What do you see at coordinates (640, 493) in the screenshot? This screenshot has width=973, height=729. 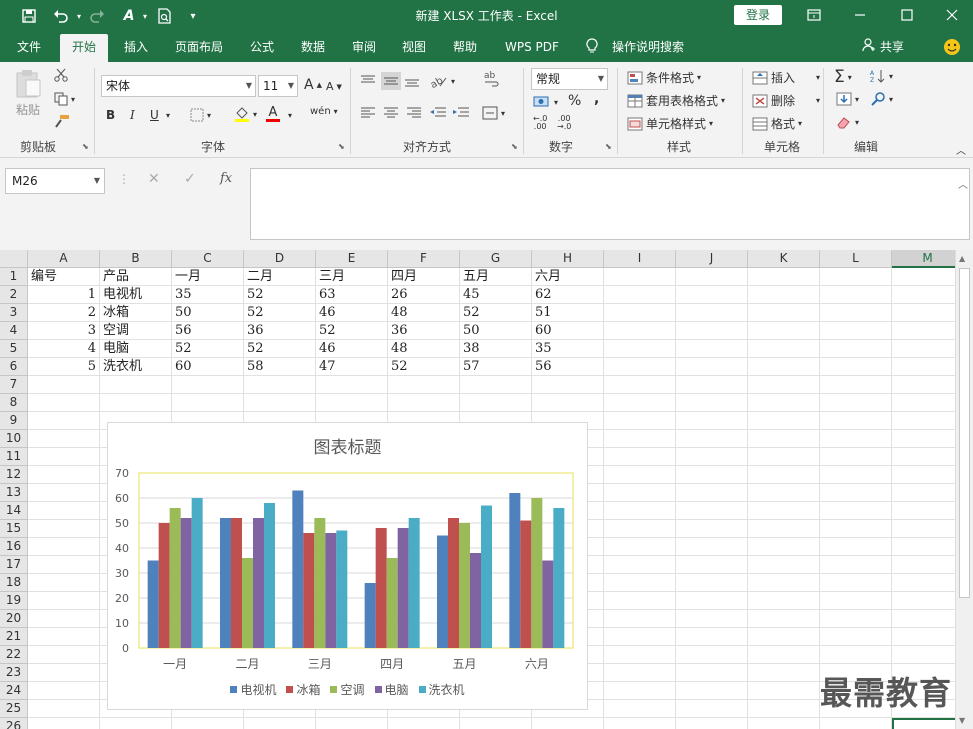 I see `cell-i13` at bounding box center [640, 493].